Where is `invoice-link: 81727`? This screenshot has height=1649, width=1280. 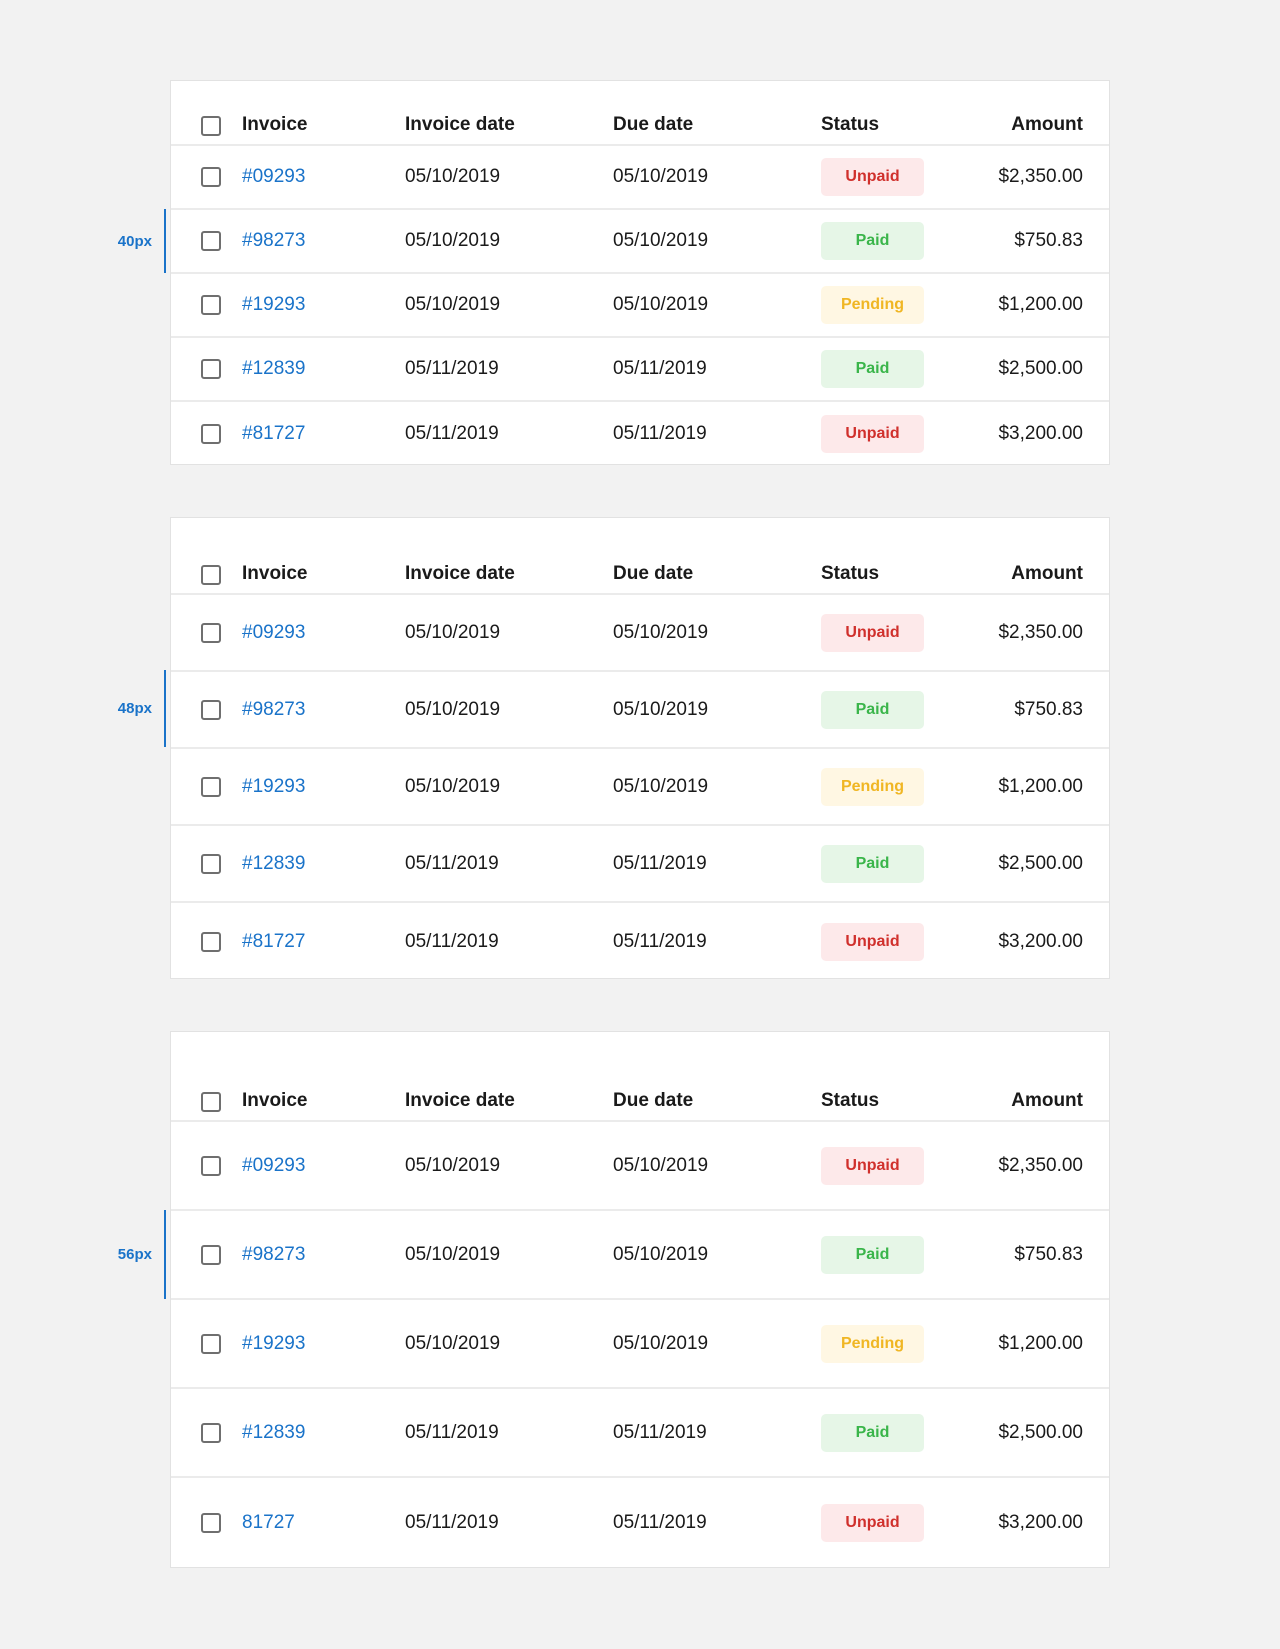 invoice-link: 81727 is located at coordinates (268, 1523).